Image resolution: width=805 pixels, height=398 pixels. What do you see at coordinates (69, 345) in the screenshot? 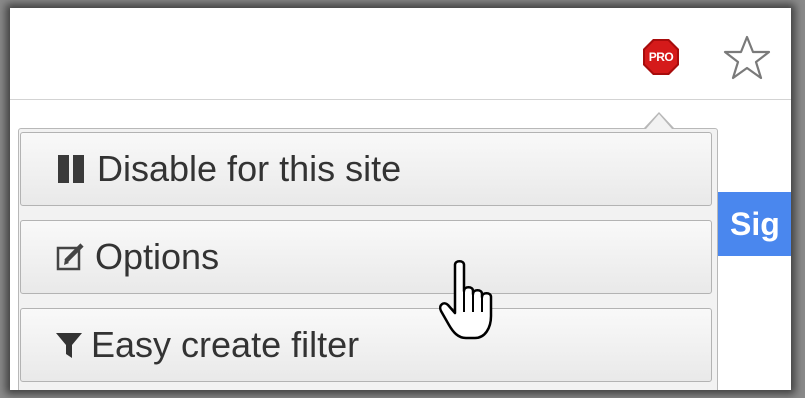
I see `filter-icon` at bounding box center [69, 345].